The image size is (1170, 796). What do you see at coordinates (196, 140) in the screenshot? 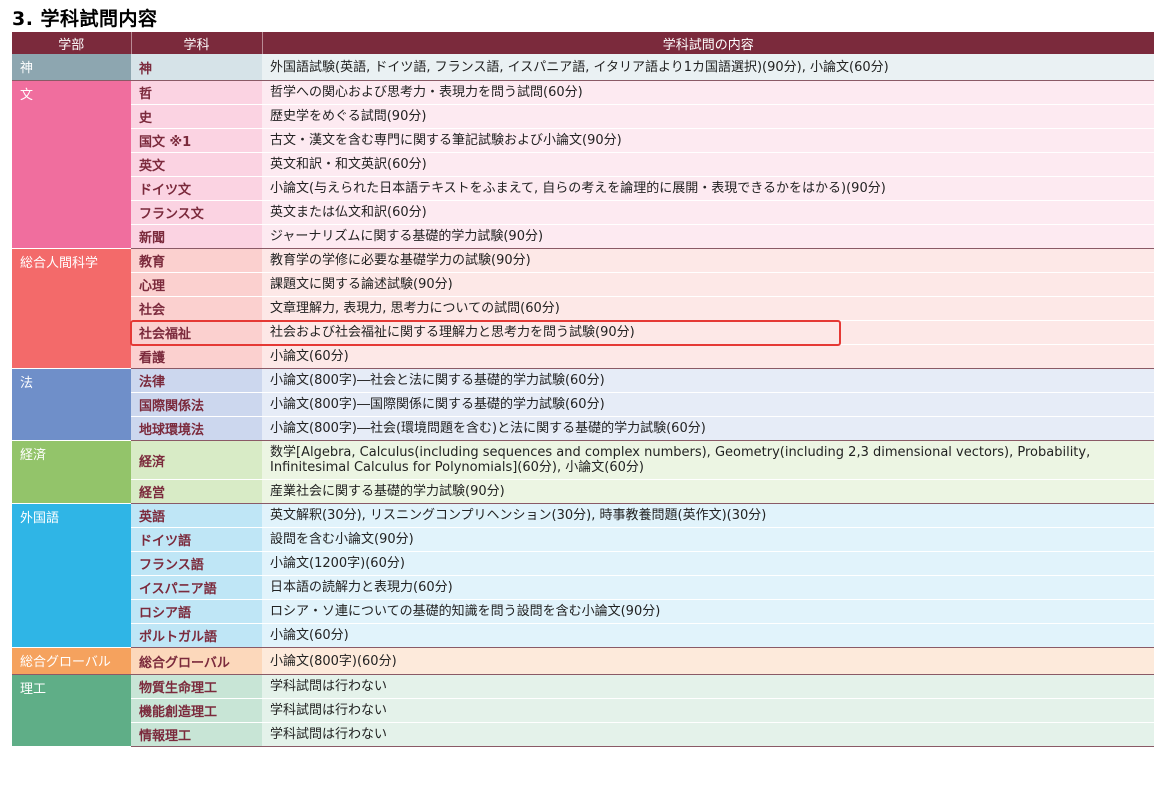
I see `department-cell: 国文 ※1` at bounding box center [196, 140].